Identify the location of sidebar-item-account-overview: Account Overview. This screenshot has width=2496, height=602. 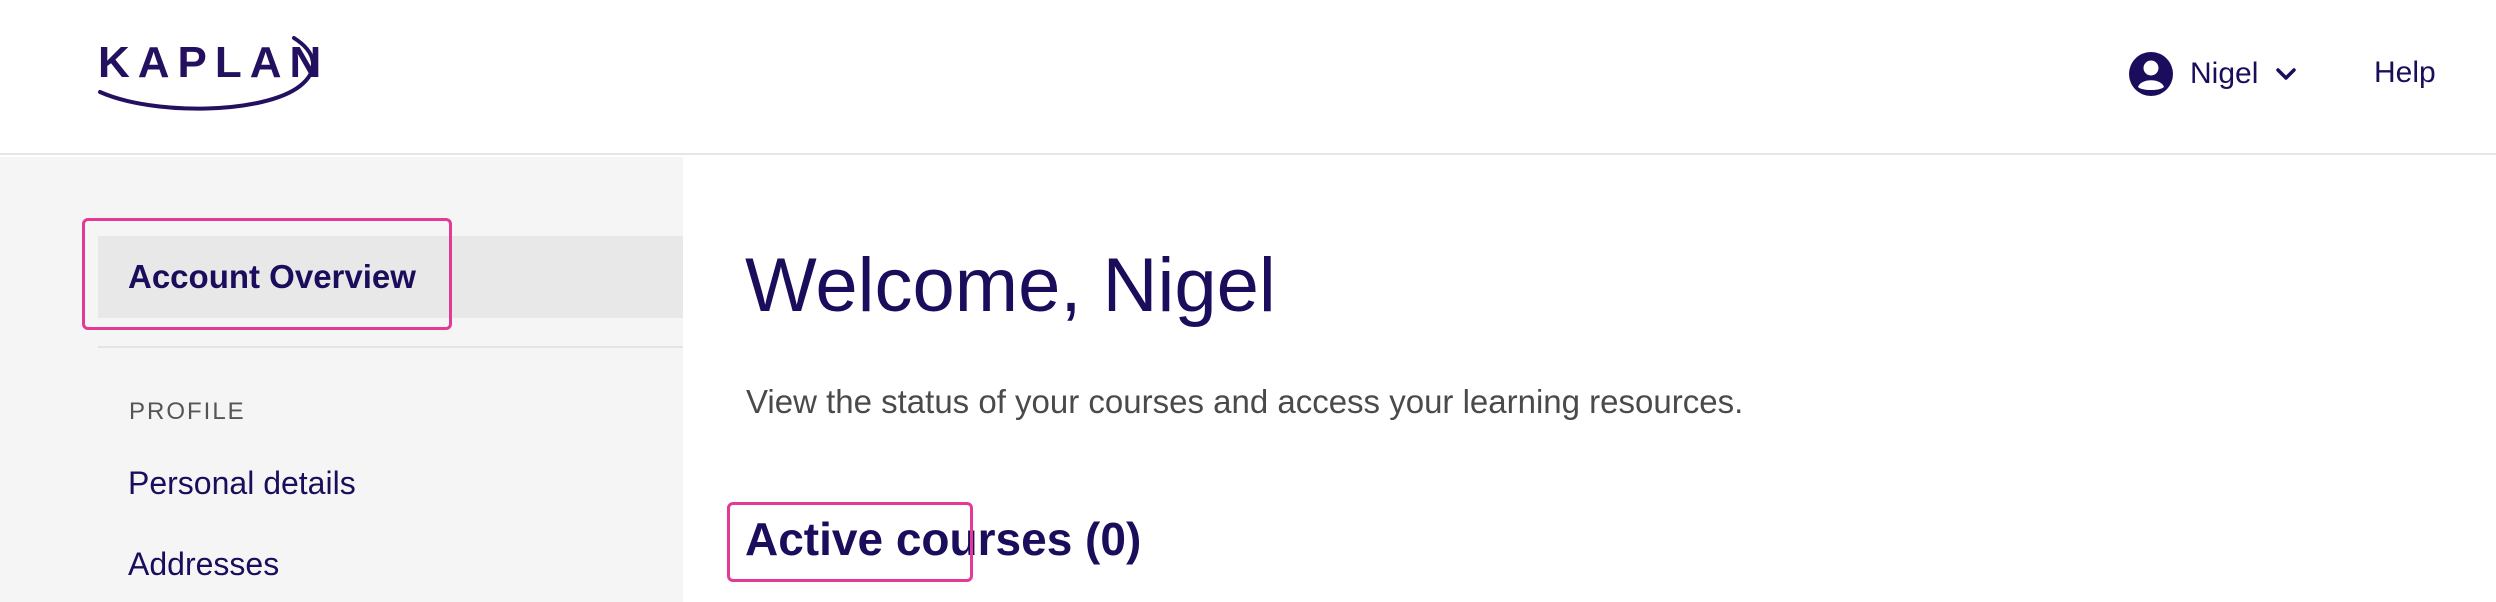
(390, 277).